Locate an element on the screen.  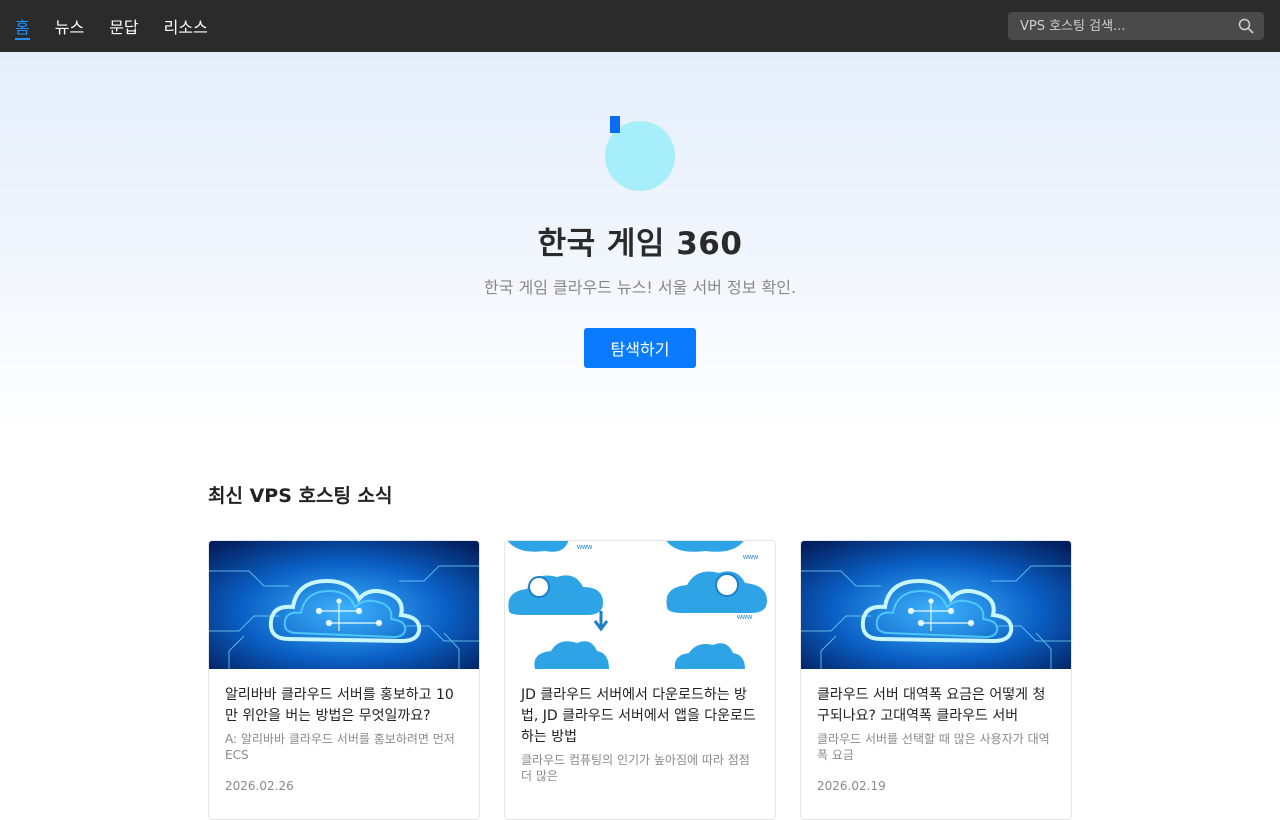
nav-item-news: 뉴스 is located at coordinates (69, 26).